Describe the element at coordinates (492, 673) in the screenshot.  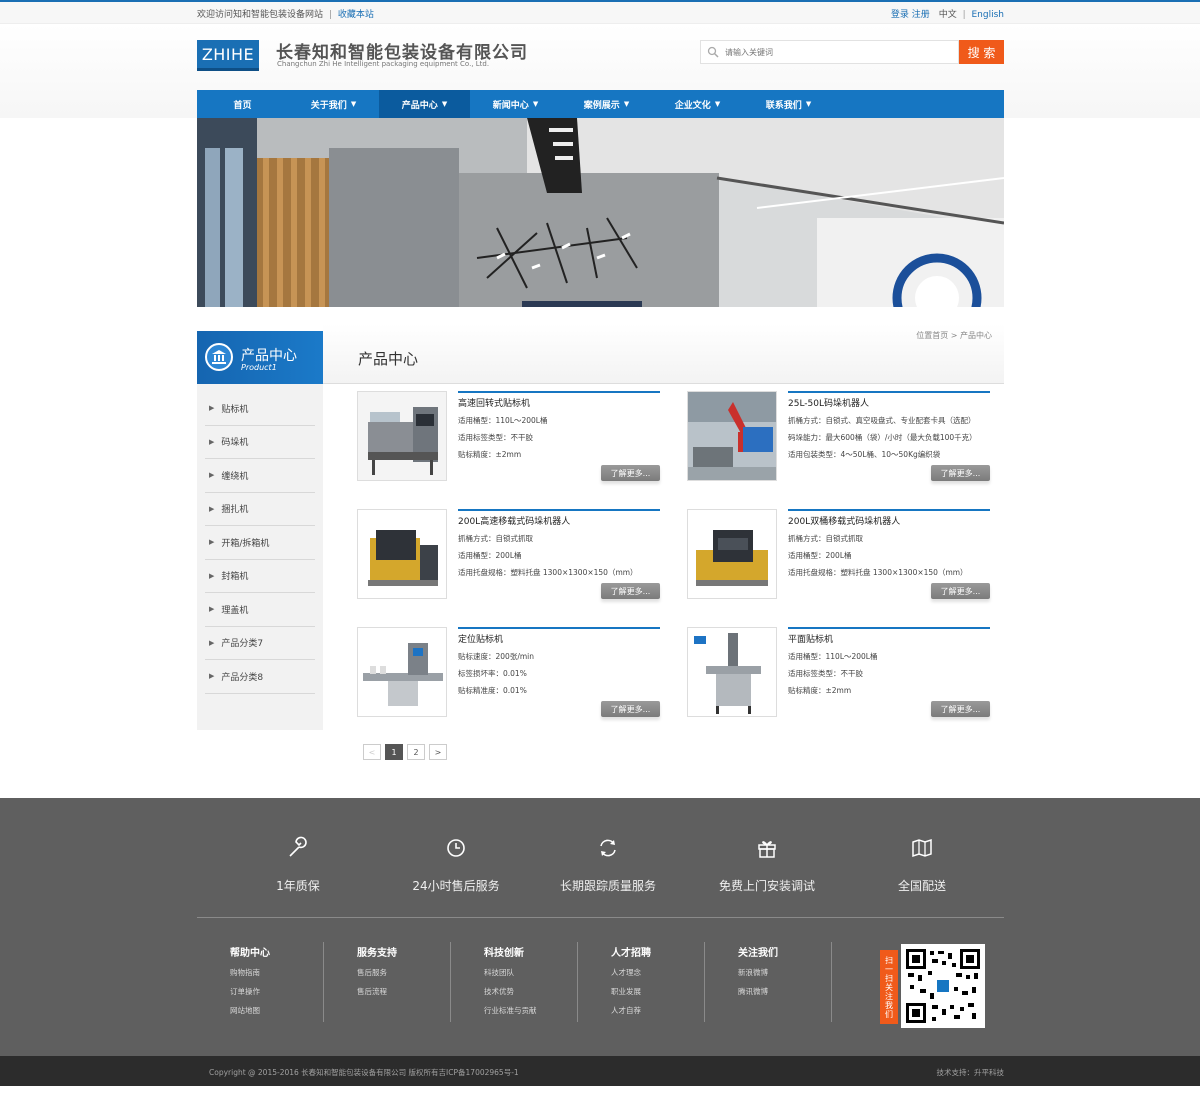
I see `product-spec: 标签损坏率：0.01%` at that location.